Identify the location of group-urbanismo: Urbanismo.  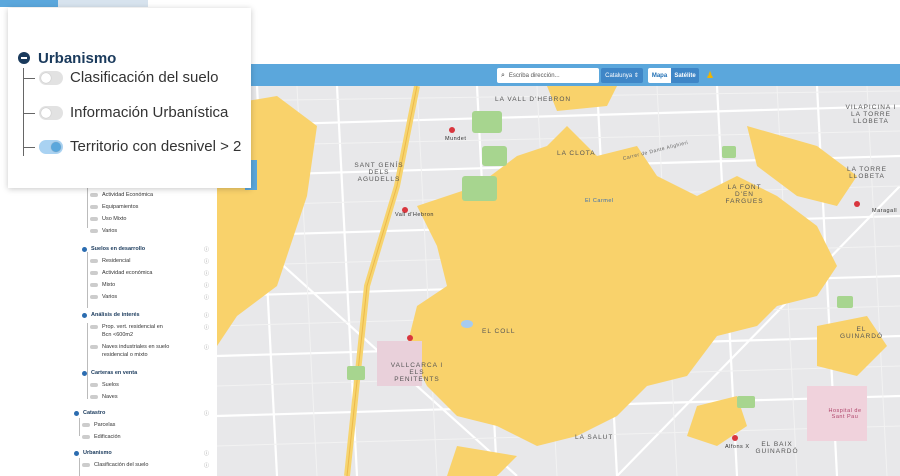
(97, 453).